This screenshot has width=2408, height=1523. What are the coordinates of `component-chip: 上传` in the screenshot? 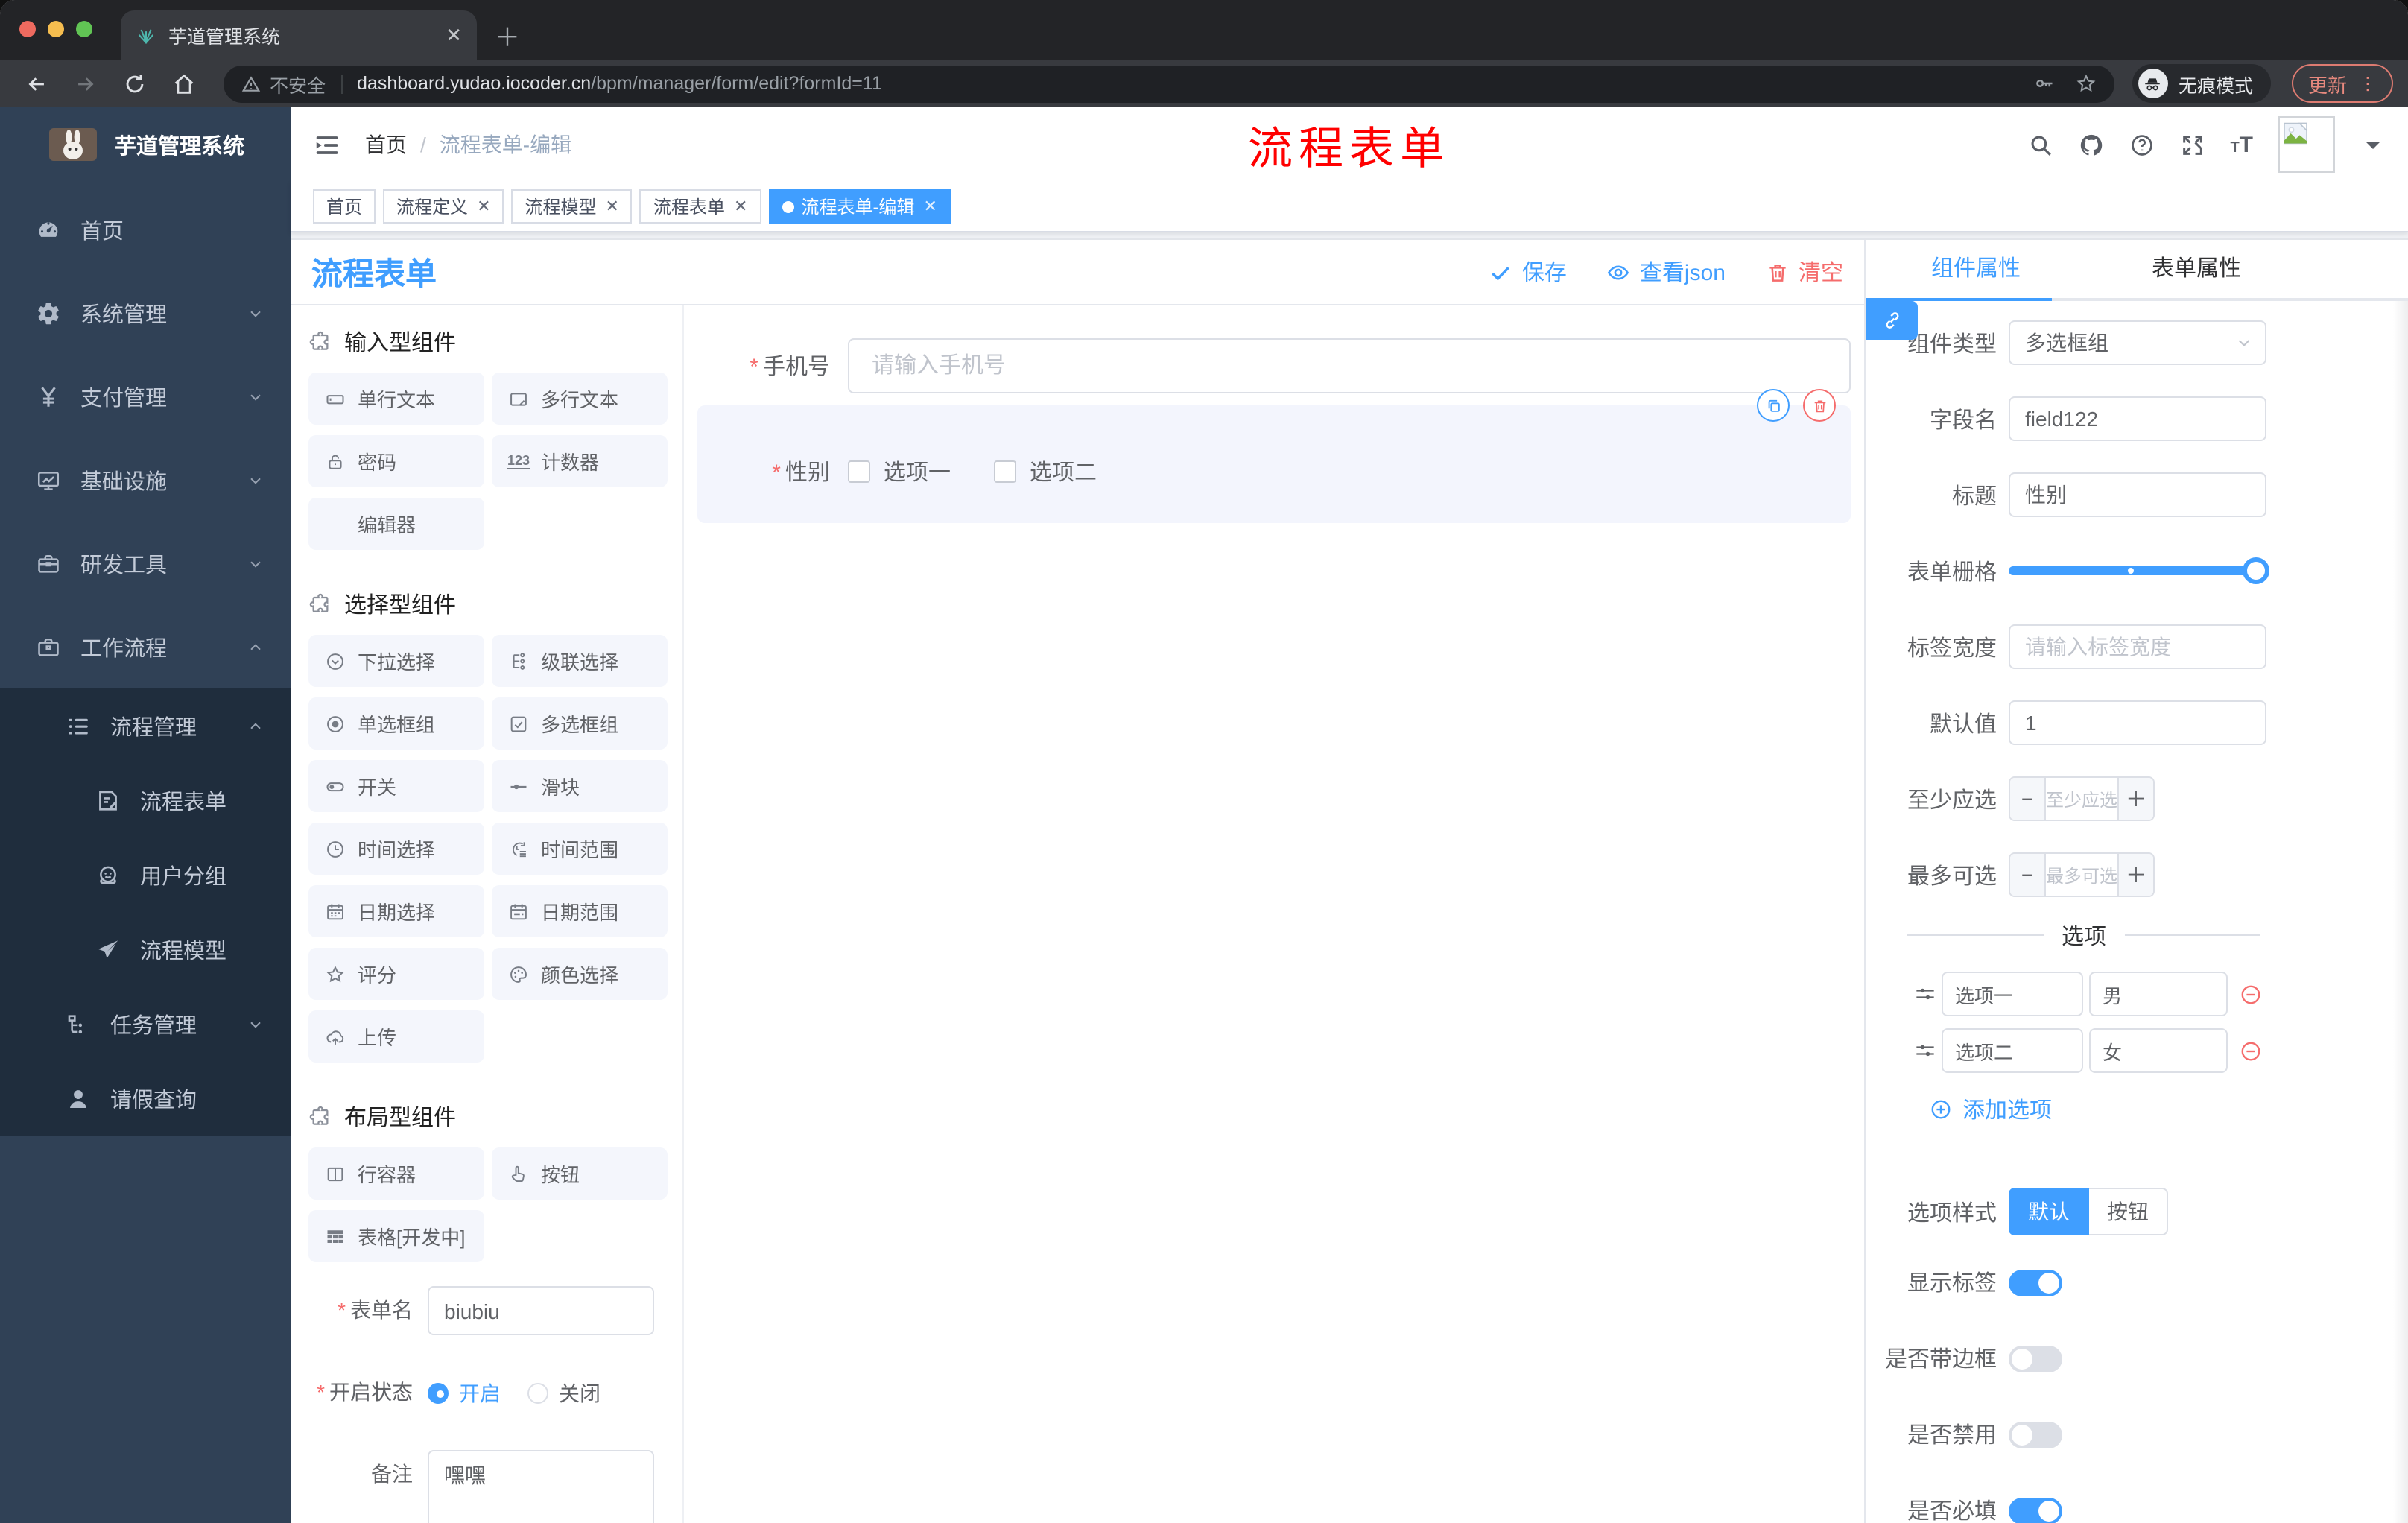 It's located at (396, 1036).